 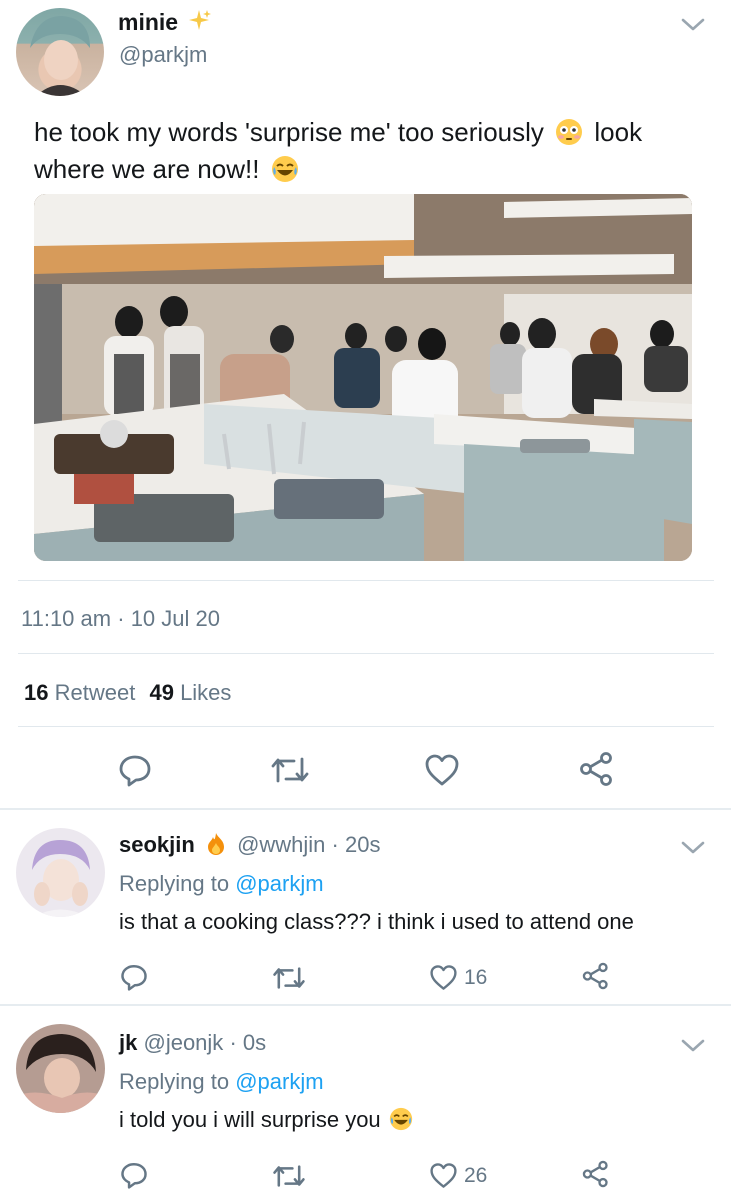 I want to click on reply-text: i told you i will surprise you, so click(x=266, y=1122).